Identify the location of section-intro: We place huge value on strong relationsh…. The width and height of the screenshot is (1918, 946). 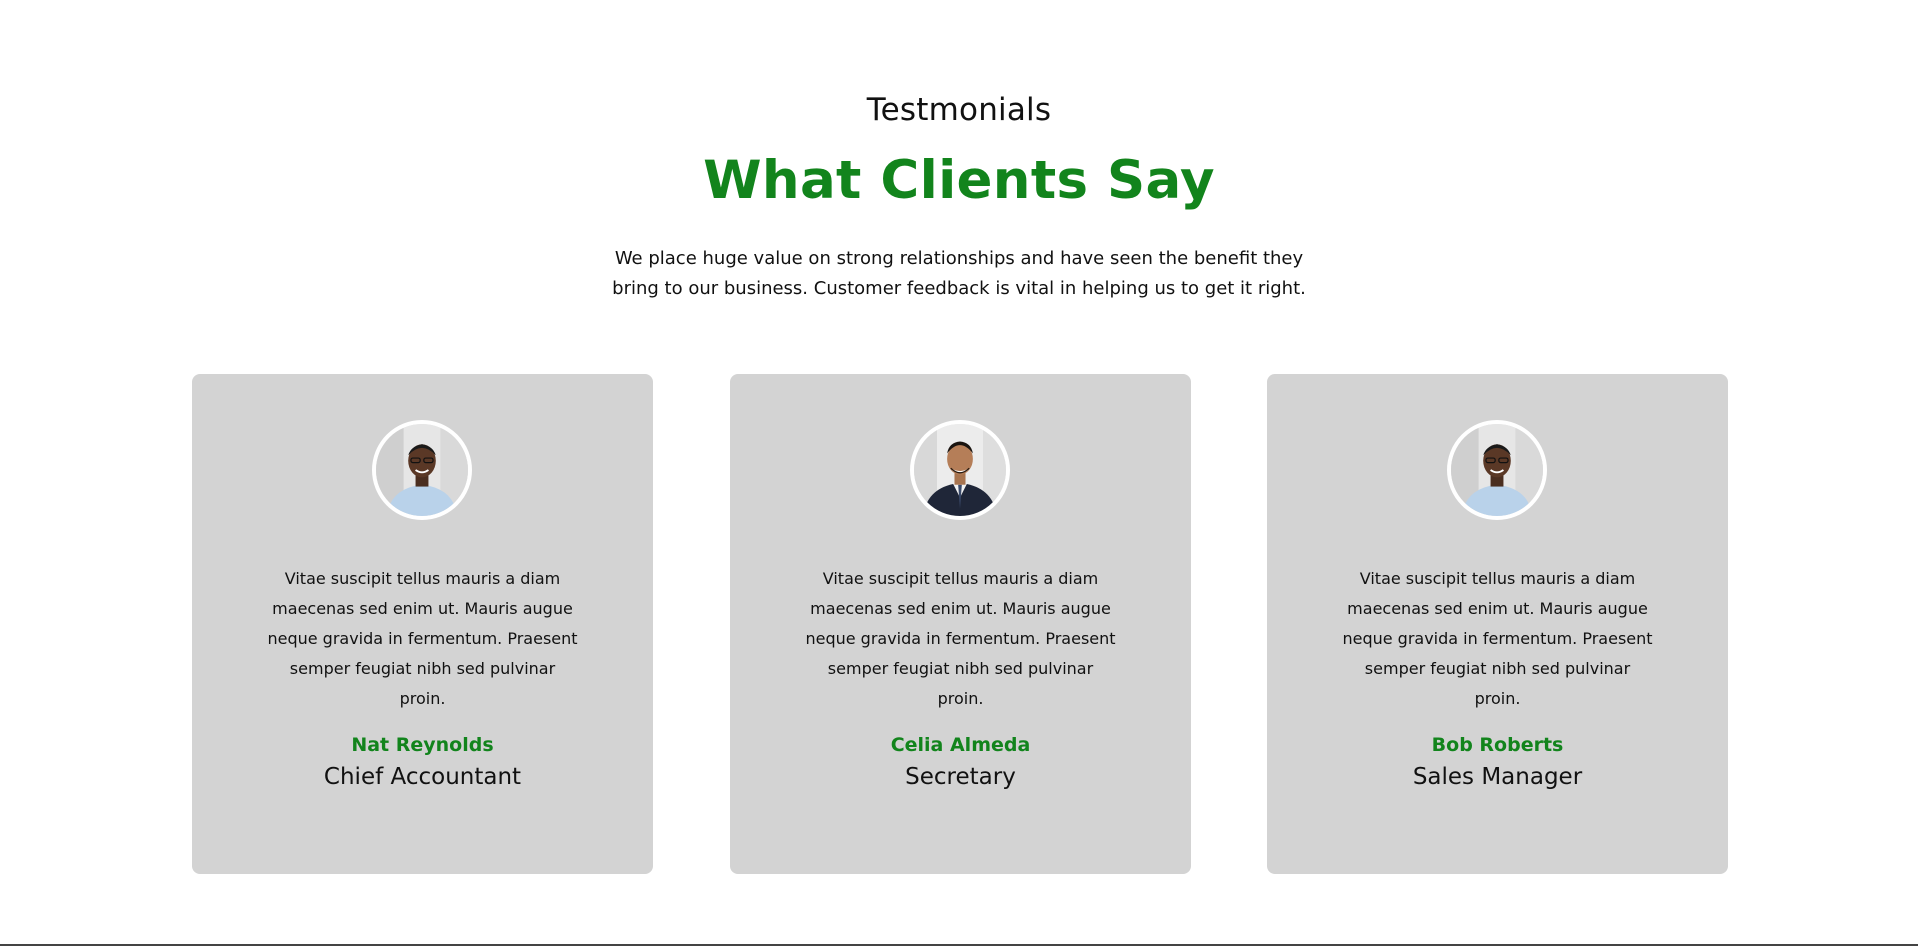
(959, 274).